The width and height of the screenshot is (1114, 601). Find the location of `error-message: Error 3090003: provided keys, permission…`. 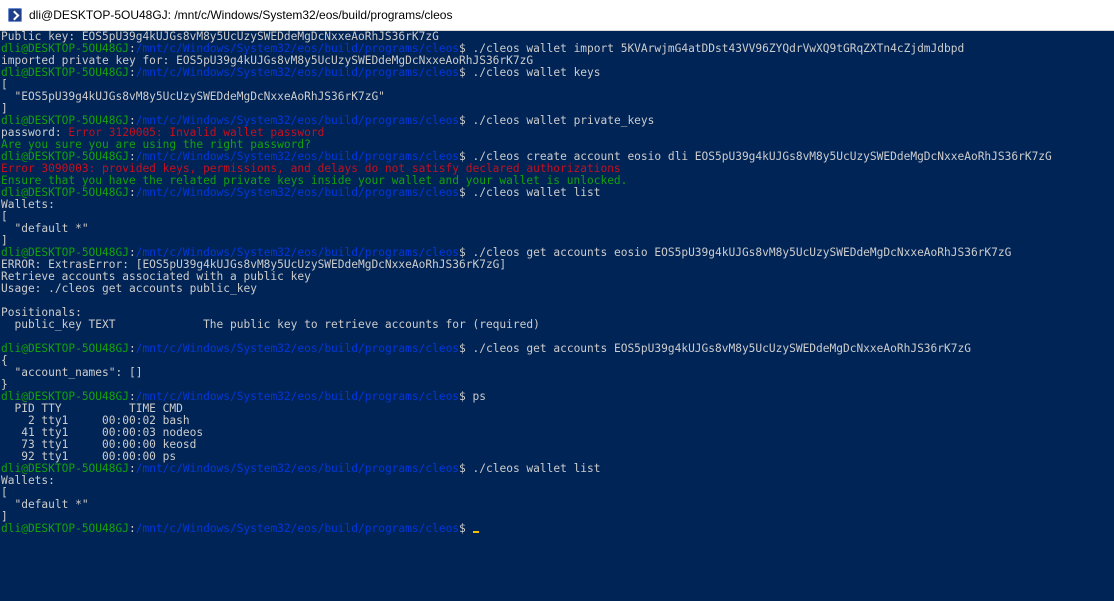

error-message: Error 3090003: provided keys, permission… is located at coordinates (311, 169).